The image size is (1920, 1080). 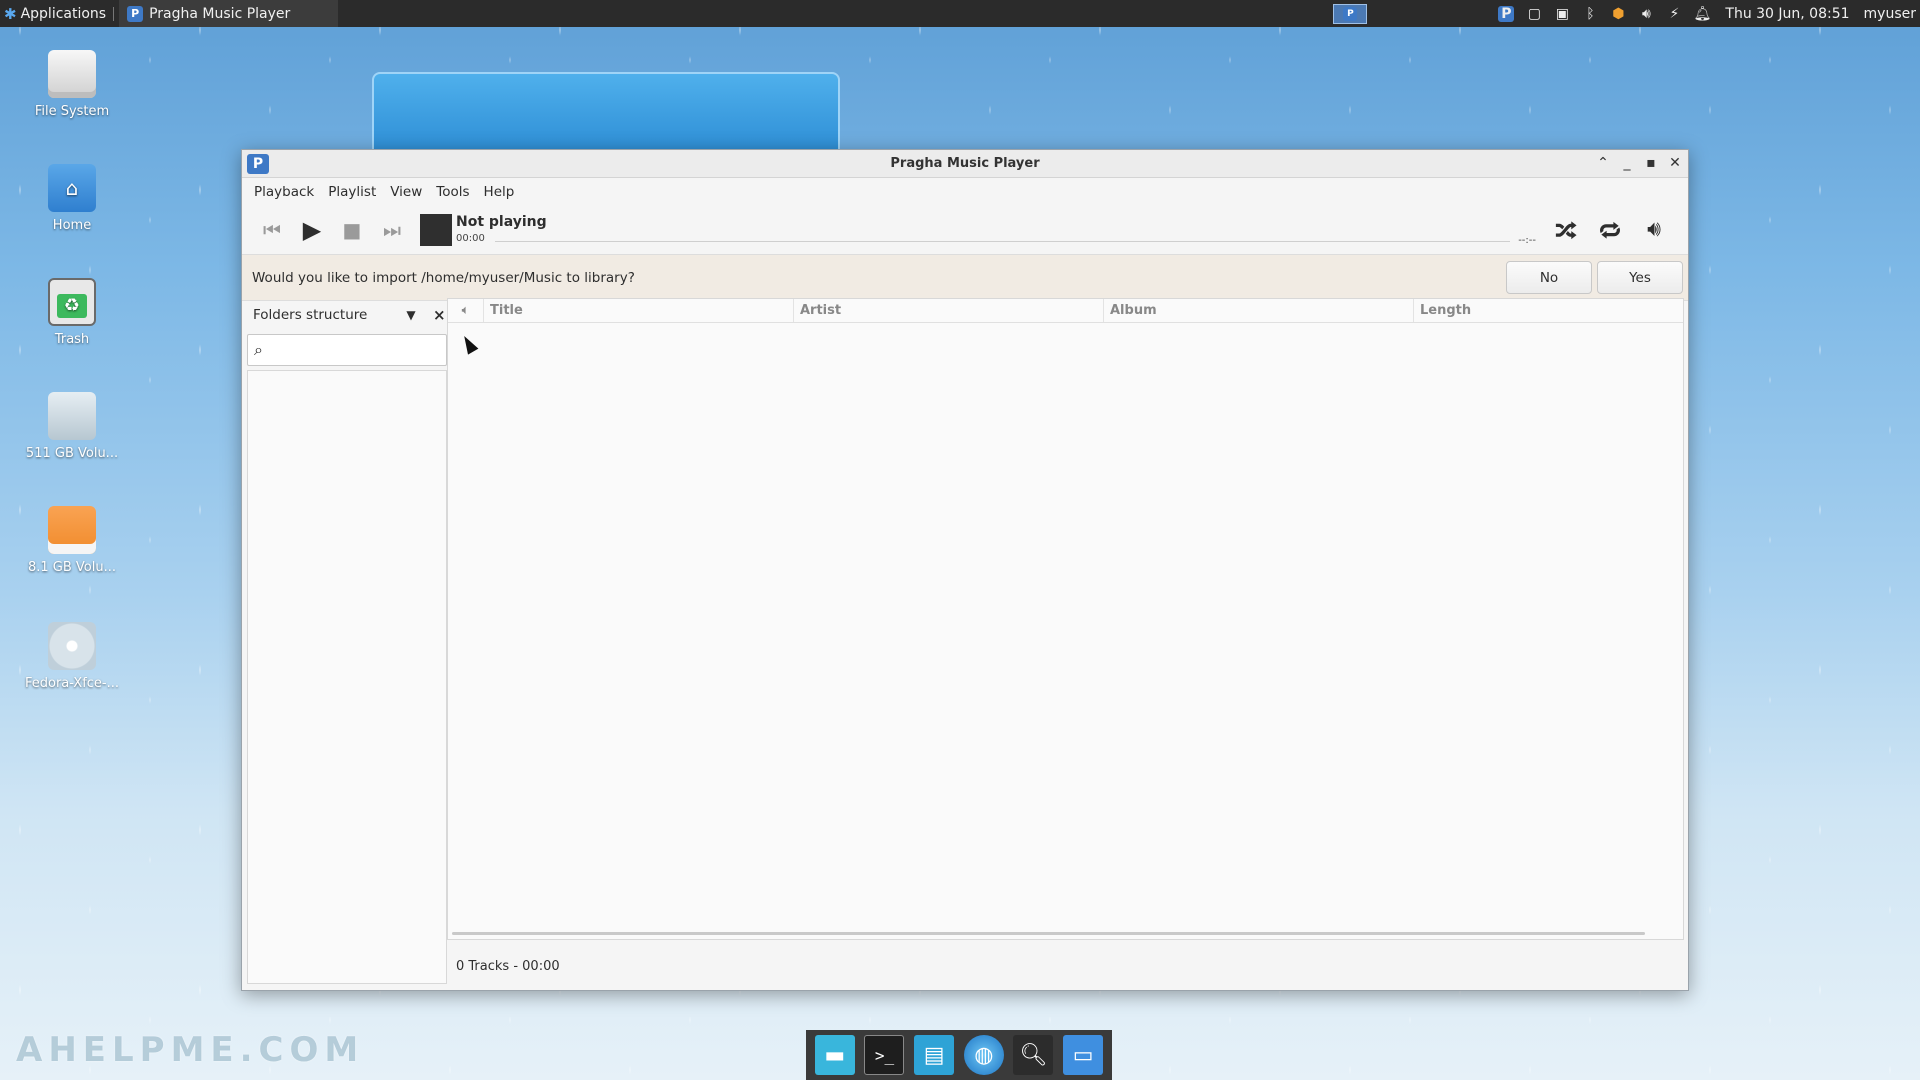 I want to click on dropdown-arrow-icon: ▼, so click(x=411, y=315).